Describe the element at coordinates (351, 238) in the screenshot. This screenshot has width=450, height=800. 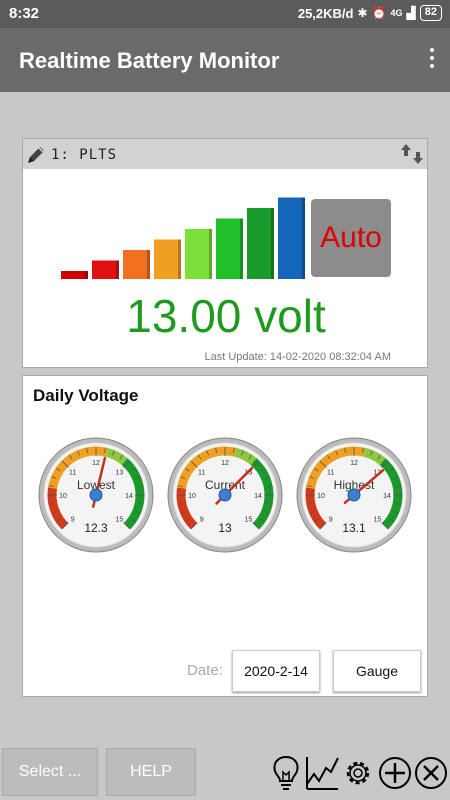
I see `auto-button: Auto` at that location.